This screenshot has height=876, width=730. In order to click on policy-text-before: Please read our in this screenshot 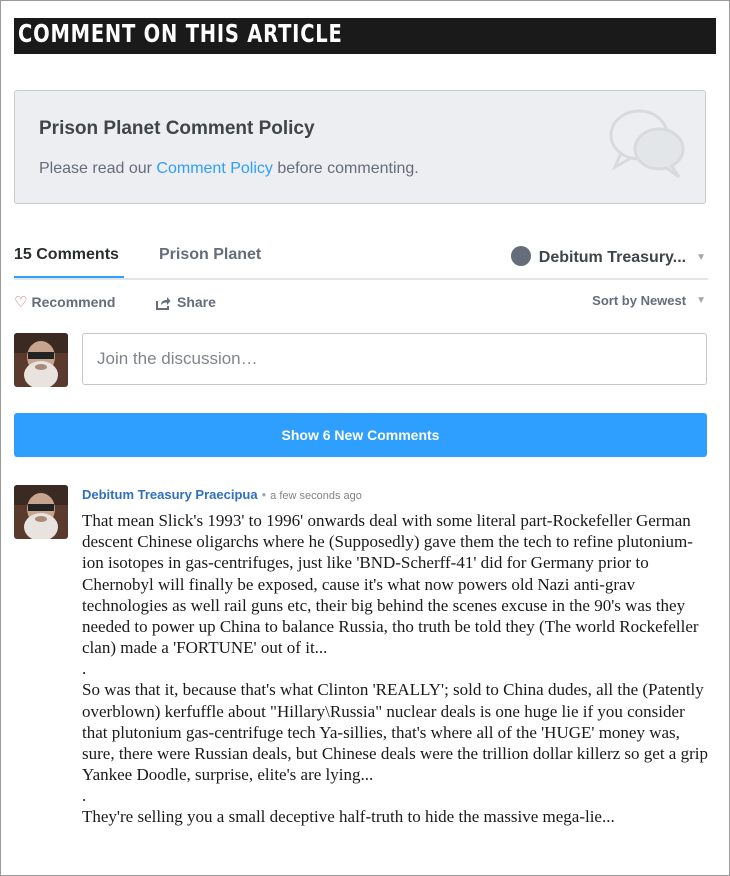, I will do `click(98, 168)`.